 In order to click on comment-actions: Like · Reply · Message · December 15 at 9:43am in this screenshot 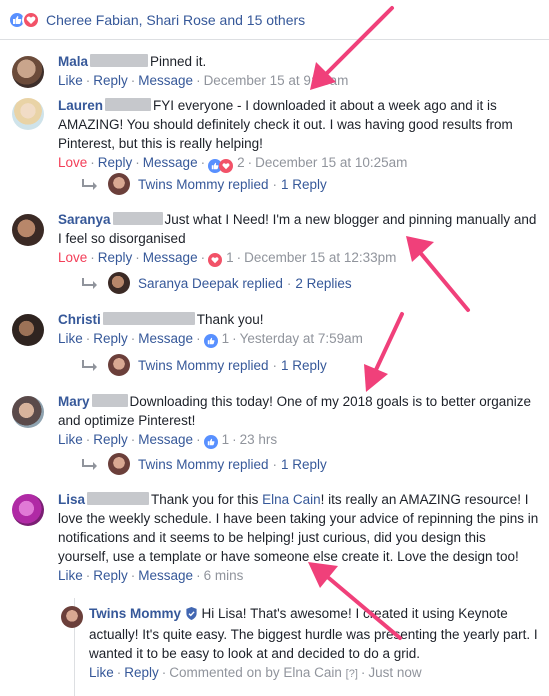, I will do `click(203, 80)`.